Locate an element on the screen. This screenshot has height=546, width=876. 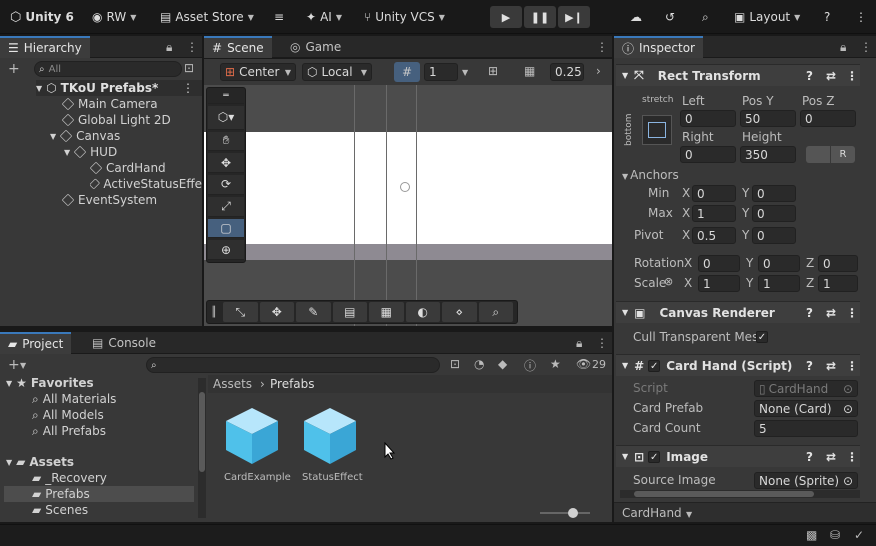
tree-scrollbar is located at coordinates (202, 448).